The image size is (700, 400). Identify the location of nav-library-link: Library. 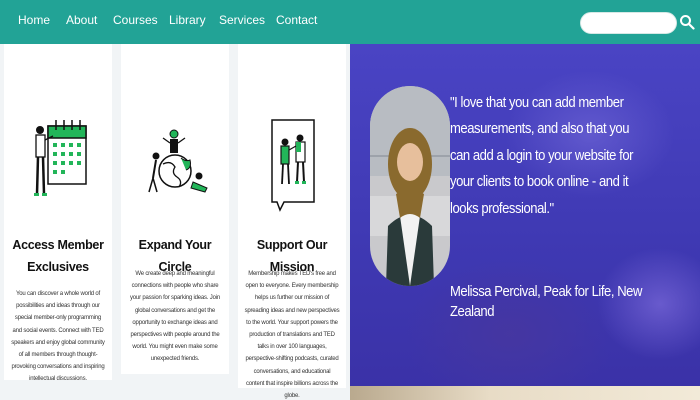
(187, 20).